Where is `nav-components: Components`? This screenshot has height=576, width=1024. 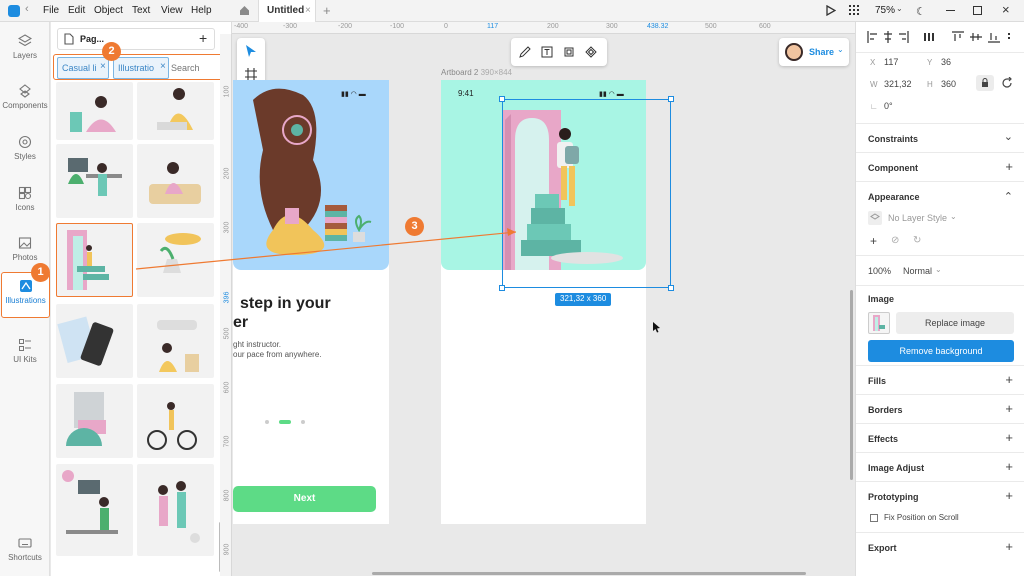
nav-components: Components is located at coordinates (25, 101).